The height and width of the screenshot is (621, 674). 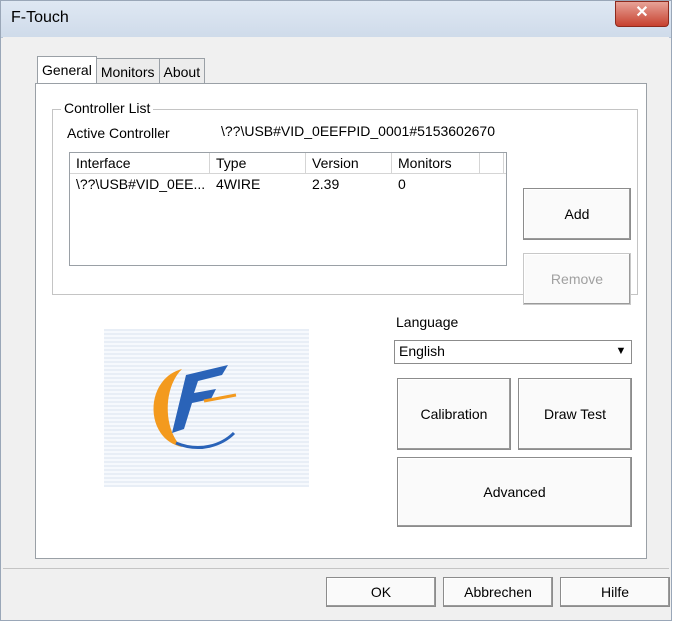 What do you see at coordinates (575, 414) in the screenshot?
I see `draw-test-button: Draw Test` at bounding box center [575, 414].